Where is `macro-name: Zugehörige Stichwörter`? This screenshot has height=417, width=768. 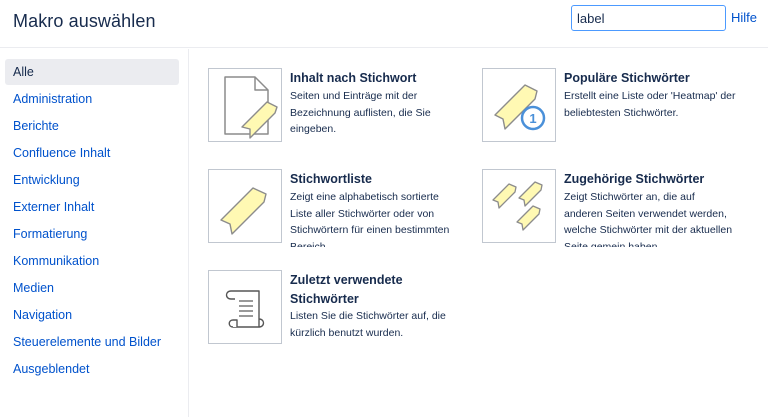 macro-name: Zugehörige Stichwörter is located at coordinates (634, 179).